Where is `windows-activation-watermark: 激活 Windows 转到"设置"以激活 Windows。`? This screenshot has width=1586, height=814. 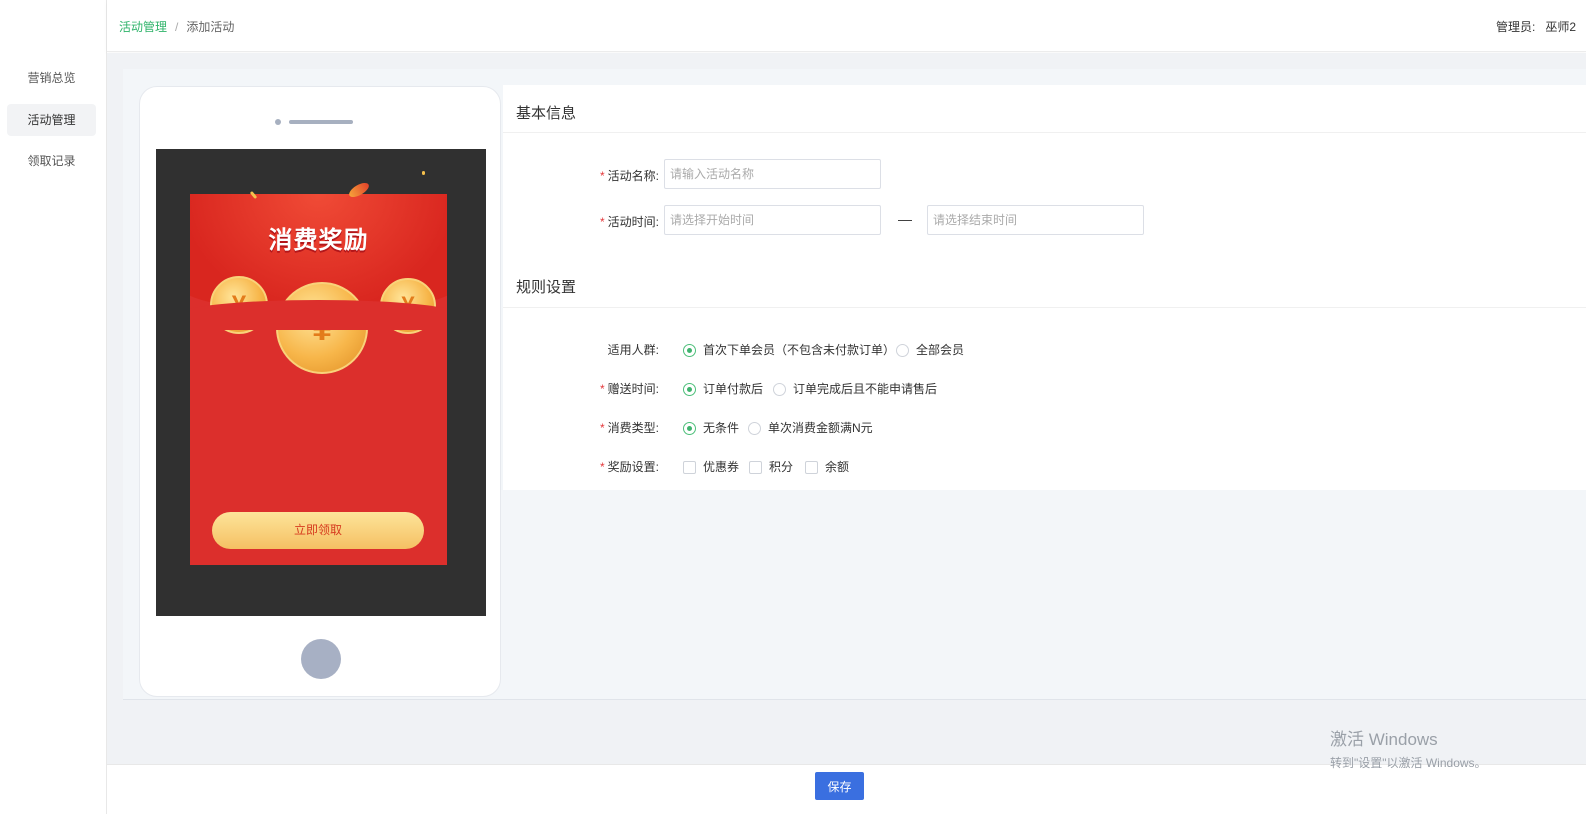
windows-activation-watermark: 激活 Windows 转到"设置"以激活 Windows。 is located at coordinates (1408, 748).